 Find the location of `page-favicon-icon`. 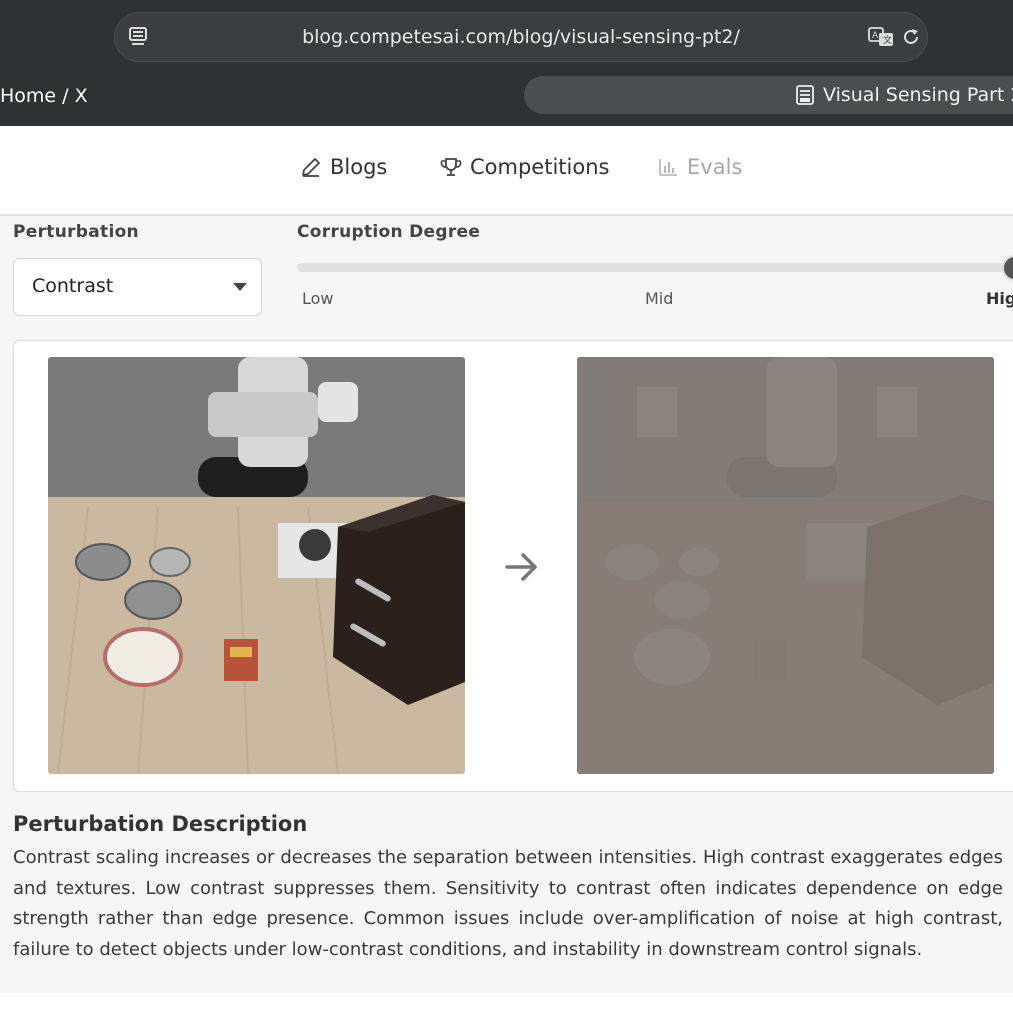

page-favicon-icon is located at coordinates (805, 95).